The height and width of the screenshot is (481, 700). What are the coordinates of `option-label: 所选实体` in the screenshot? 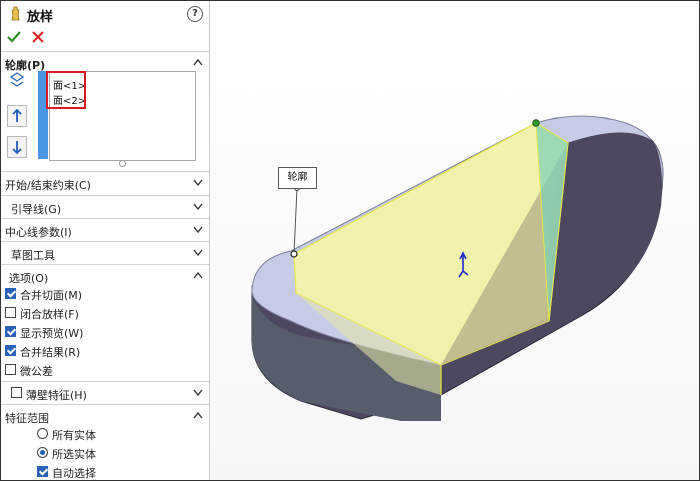 It's located at (74, 454).